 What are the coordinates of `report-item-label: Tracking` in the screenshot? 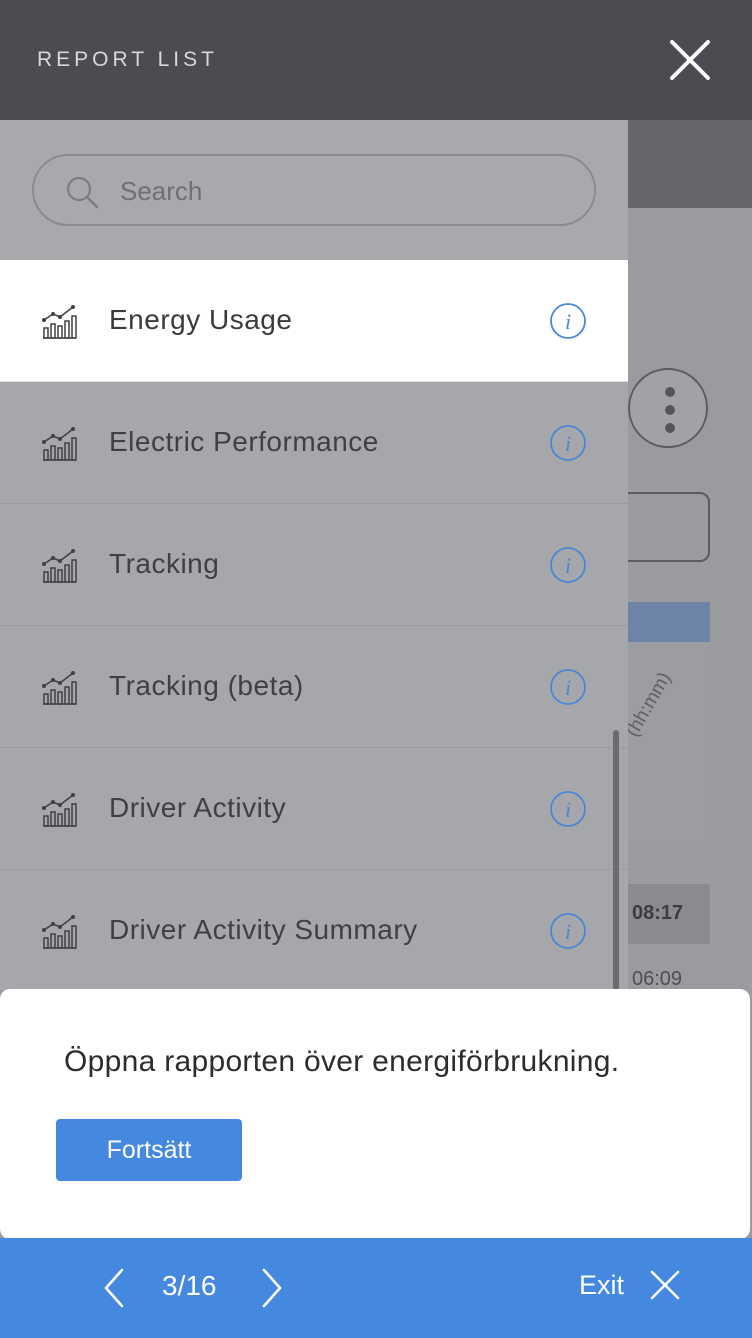 It's located at (164, 563).